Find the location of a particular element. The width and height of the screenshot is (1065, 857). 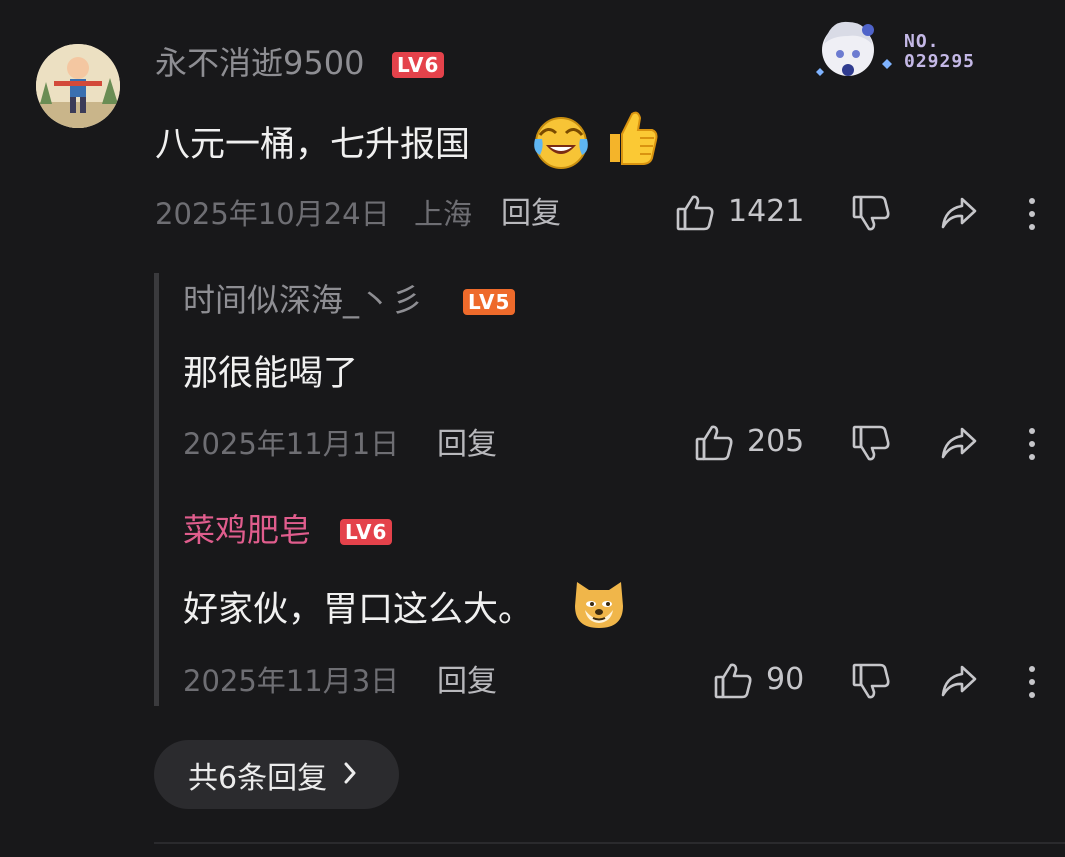

avatar is located at coordinates (78, 86).